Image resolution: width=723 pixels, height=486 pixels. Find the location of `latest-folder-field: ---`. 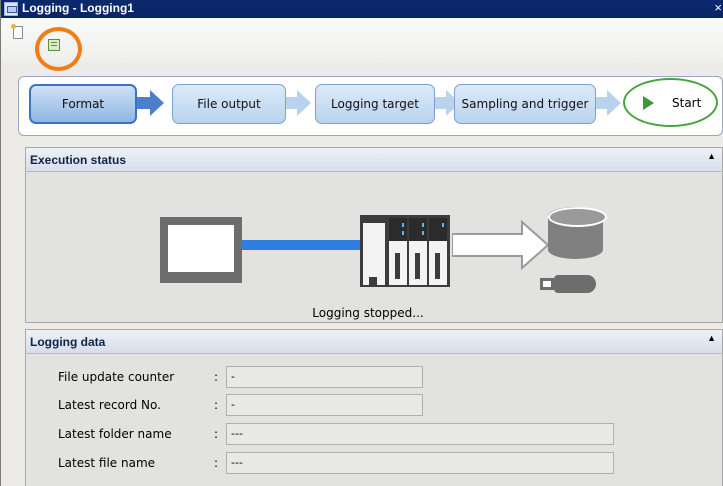

latest-folder-field: --- is located at coordinates (420, 434).